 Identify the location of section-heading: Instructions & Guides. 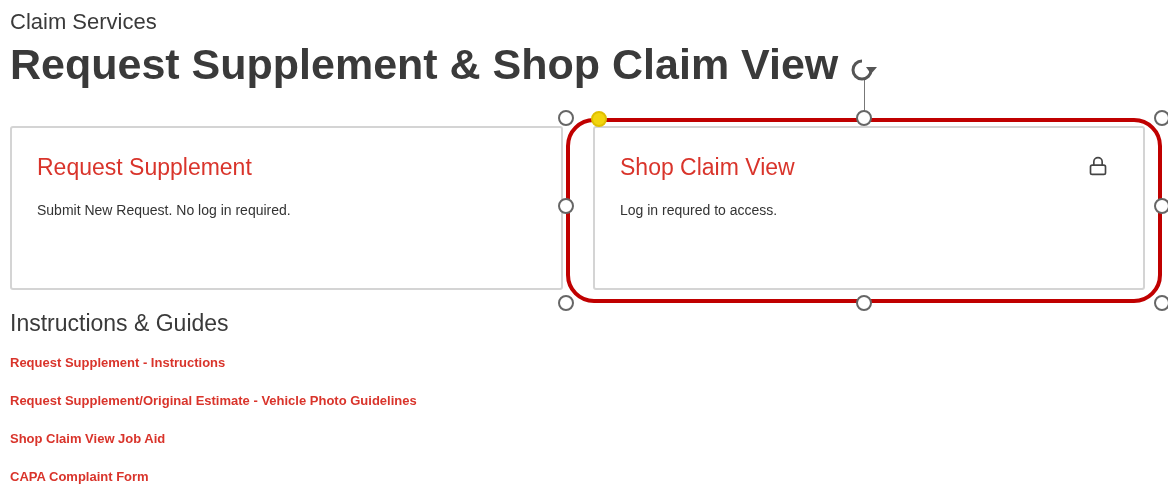
(120, 323).